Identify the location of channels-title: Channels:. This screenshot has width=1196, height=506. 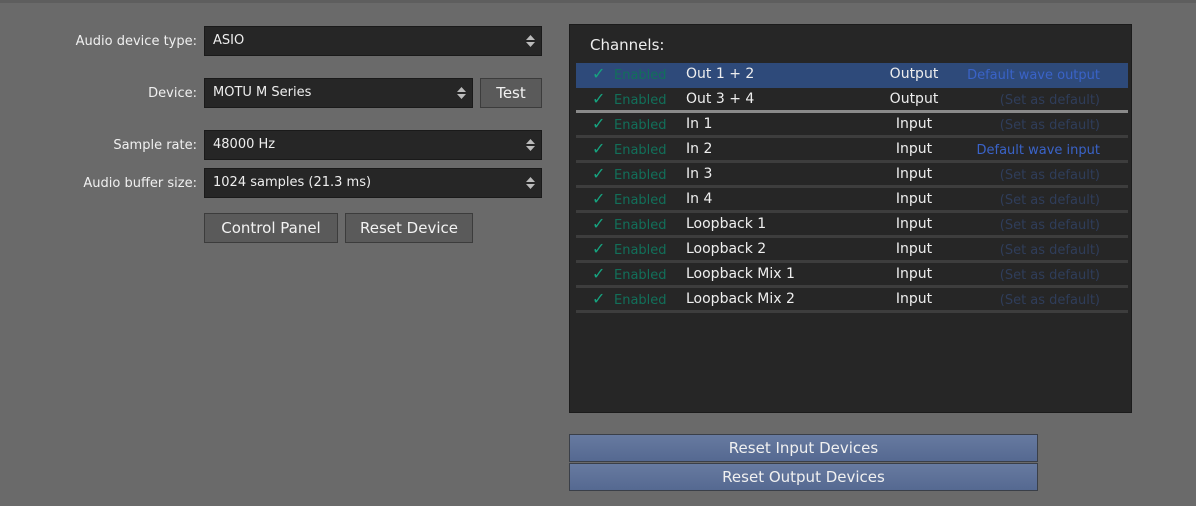
(627, 45).